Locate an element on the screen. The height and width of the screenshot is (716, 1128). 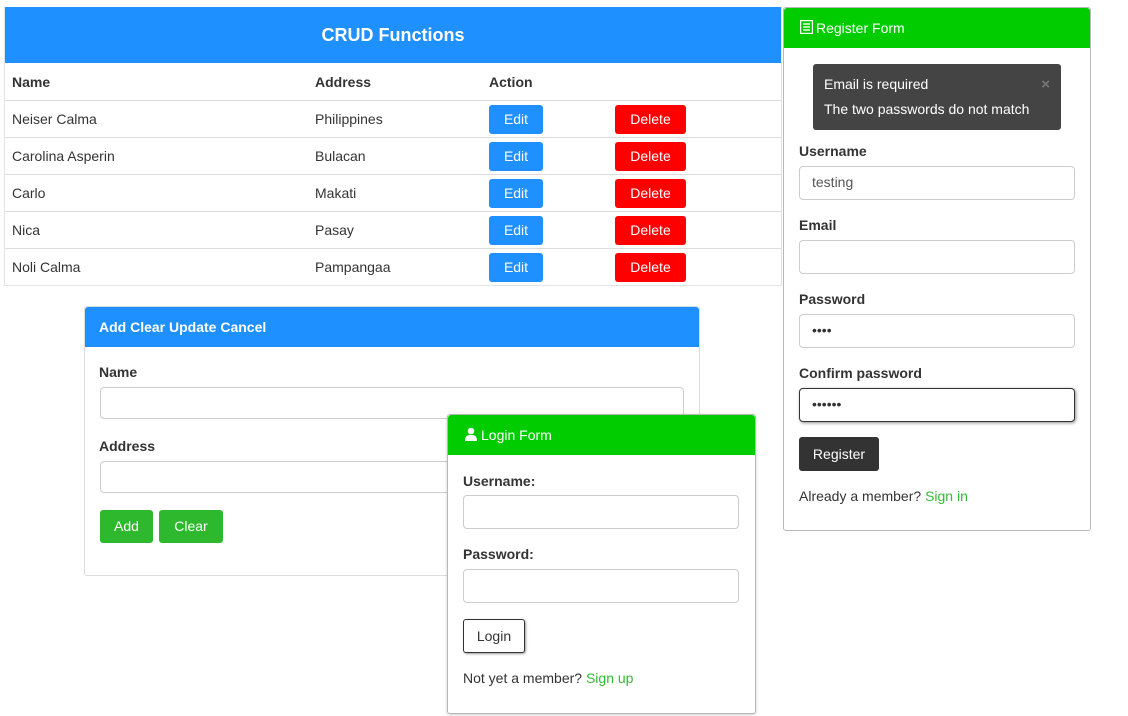
column-header-address: Address is located at coordinates (343, 81).